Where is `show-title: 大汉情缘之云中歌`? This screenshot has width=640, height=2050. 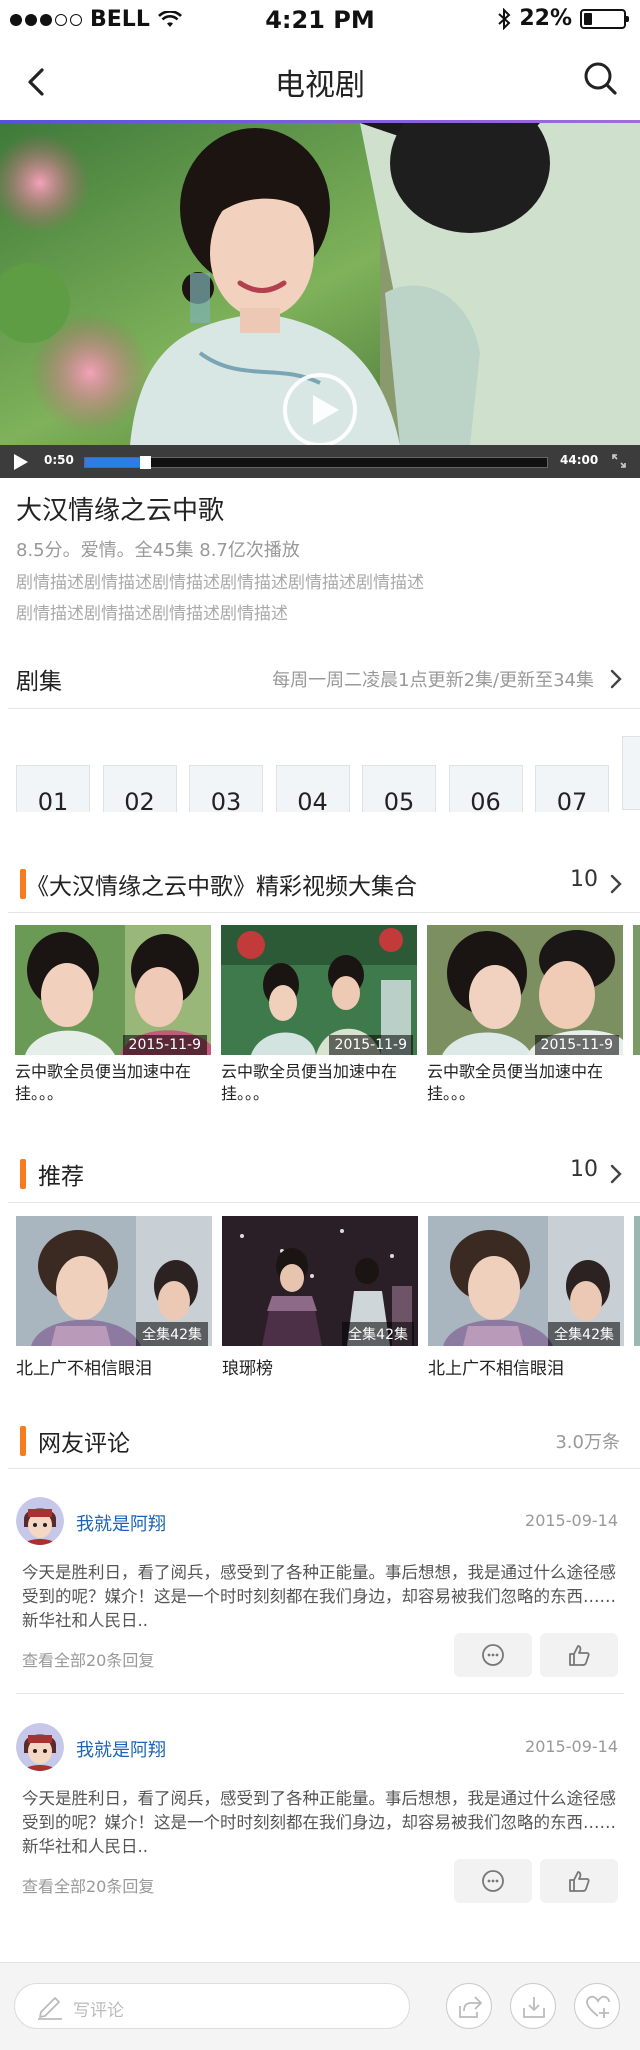
show-title: 大汉情缘之云中歌 is located at coordinates (120, 511).